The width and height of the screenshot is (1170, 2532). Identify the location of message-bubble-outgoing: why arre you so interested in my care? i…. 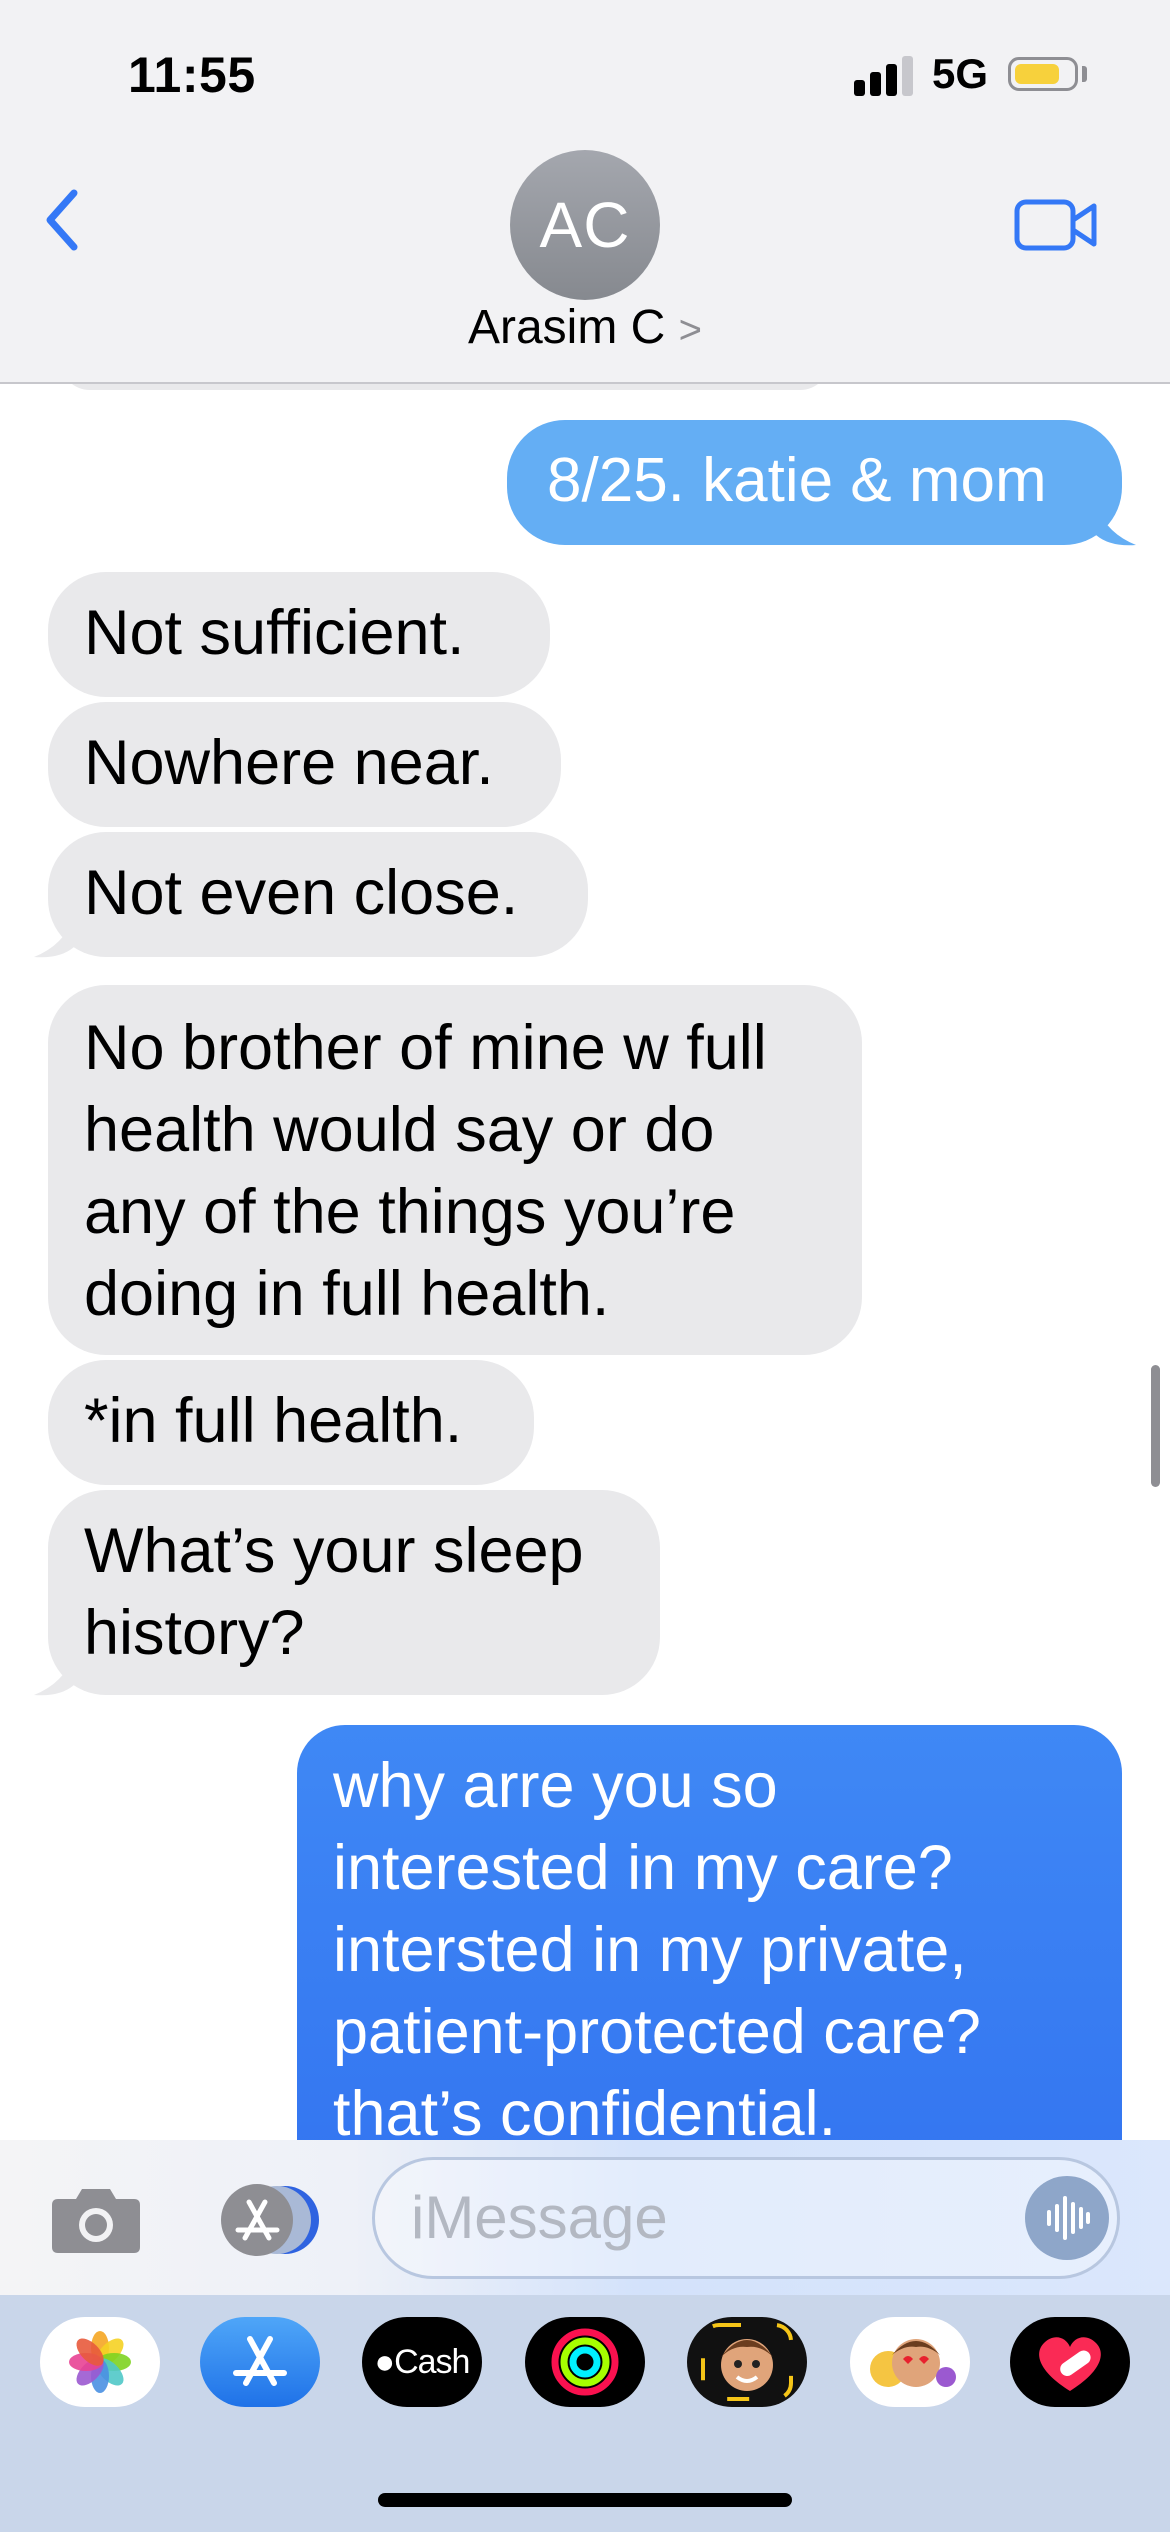
(709, 1965).